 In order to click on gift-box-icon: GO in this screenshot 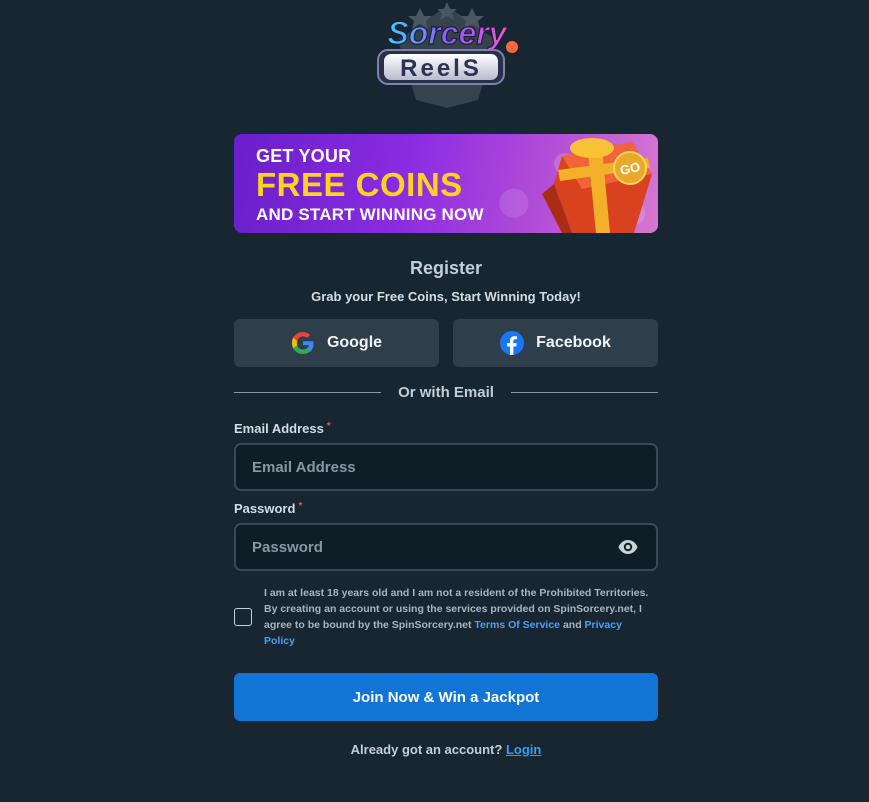, I will do `click(597, 185)`.